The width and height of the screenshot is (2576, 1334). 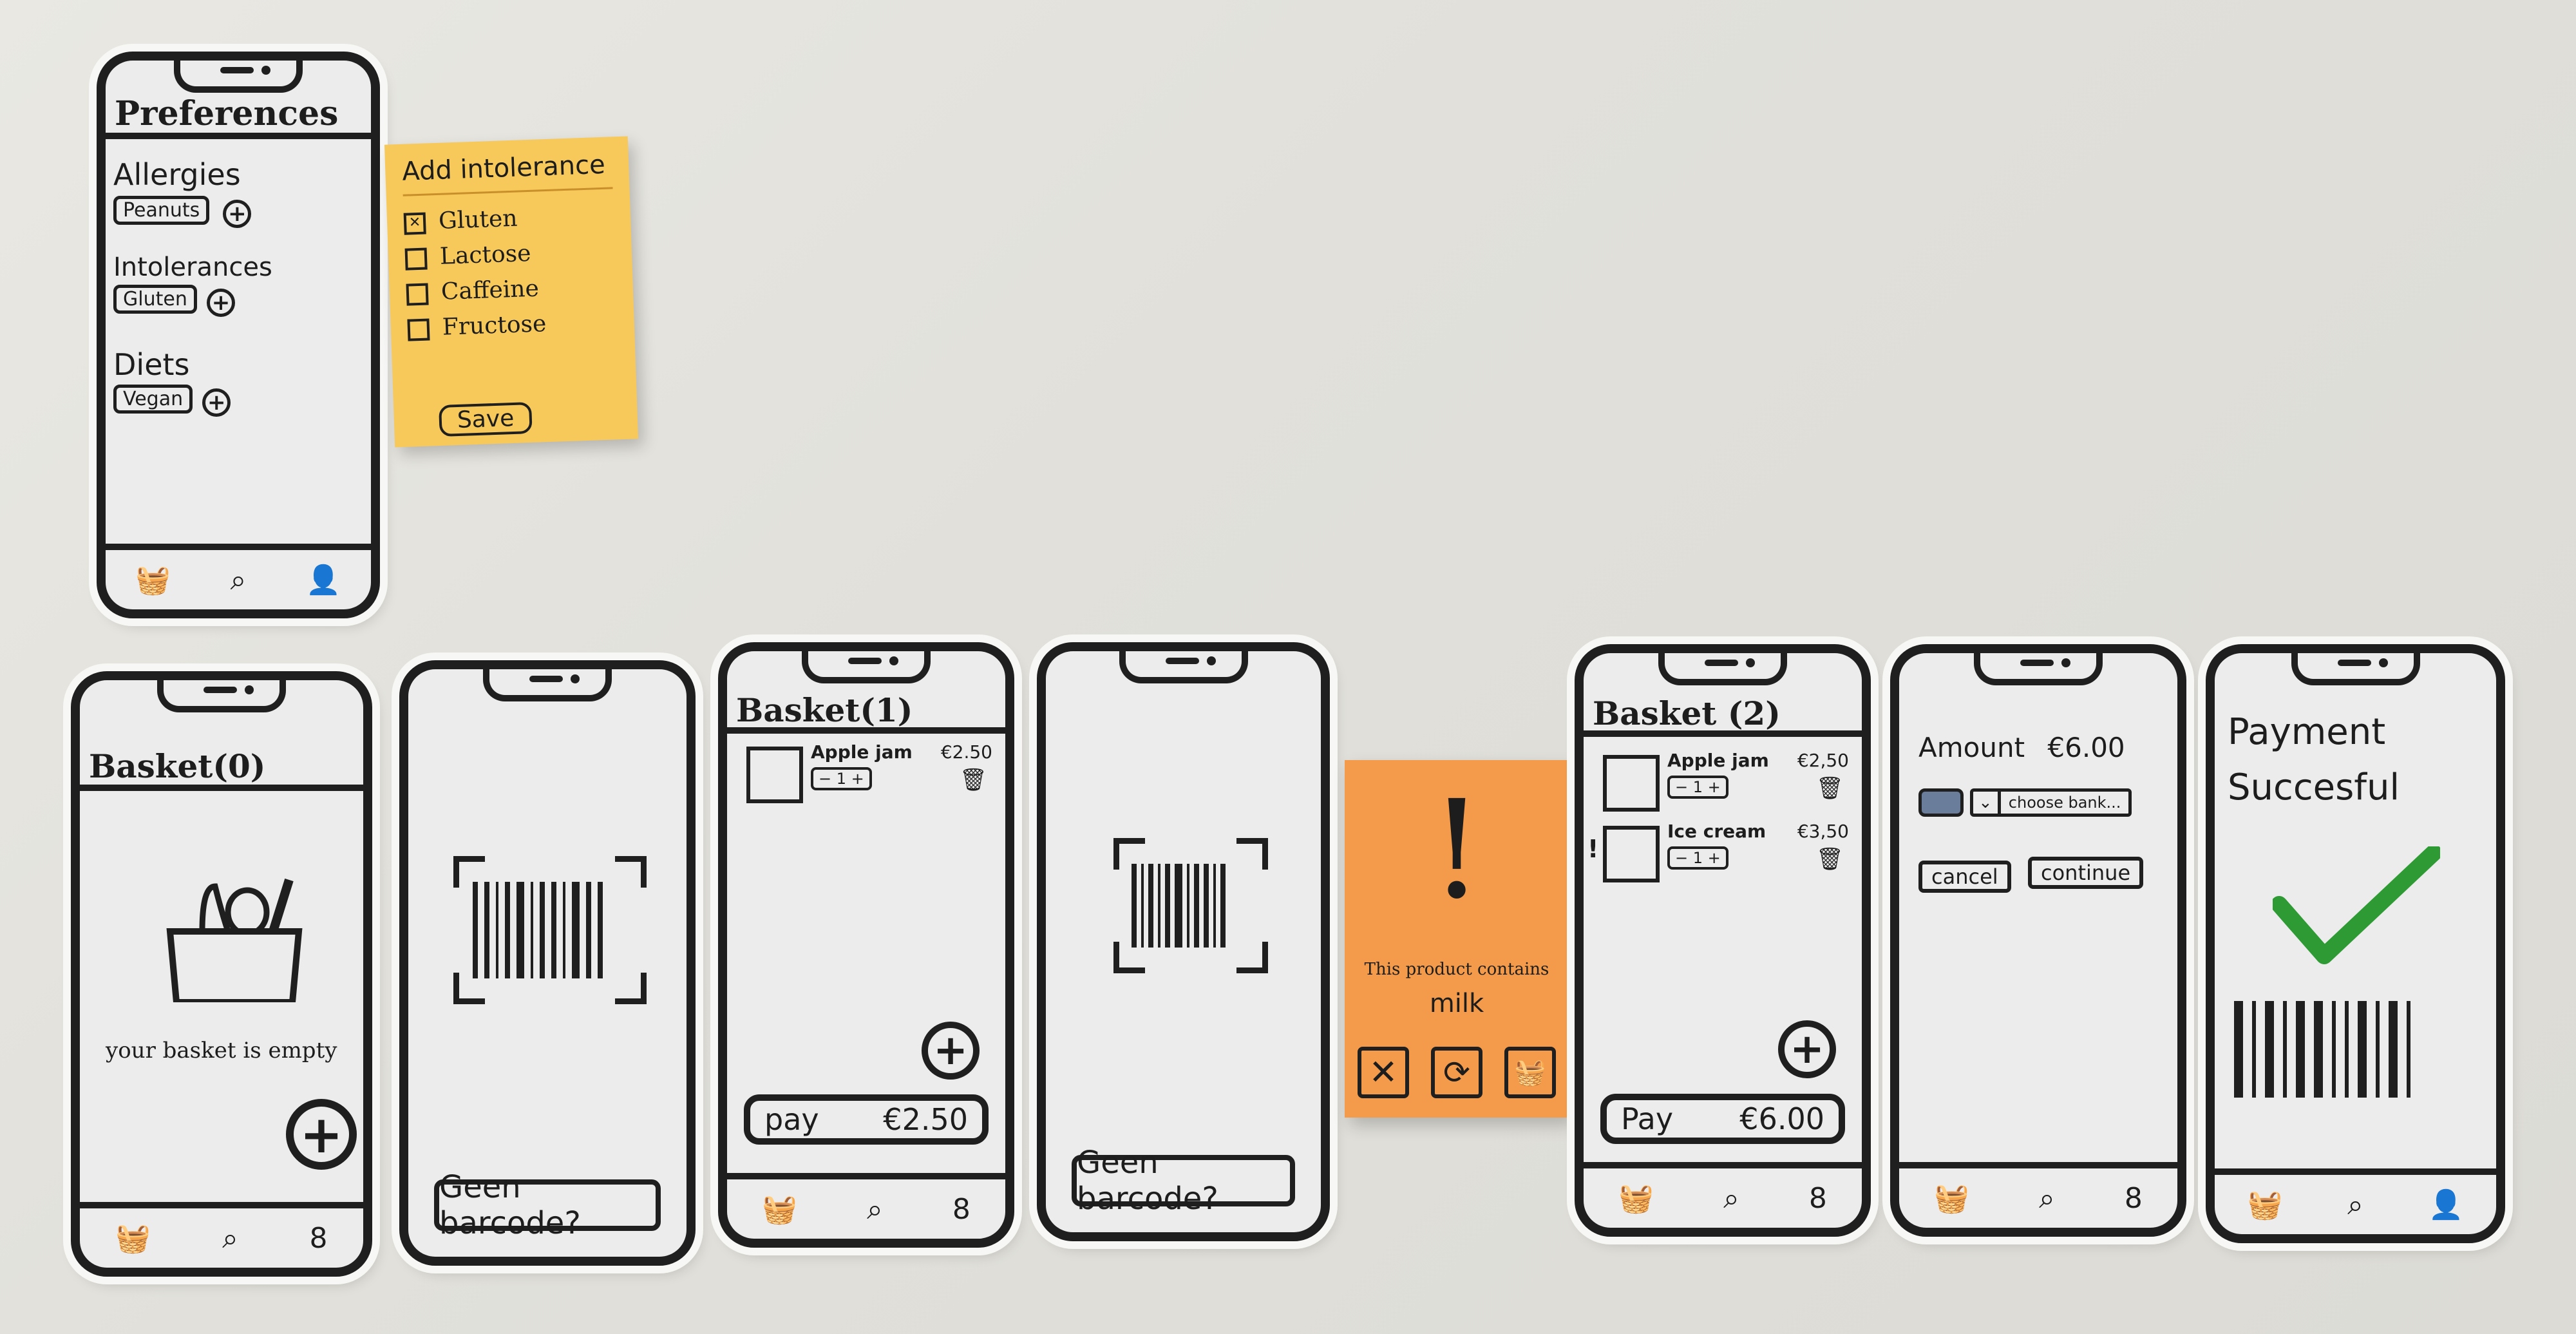 I want to click on continue-button: continue, so click(x=2086, y=873).